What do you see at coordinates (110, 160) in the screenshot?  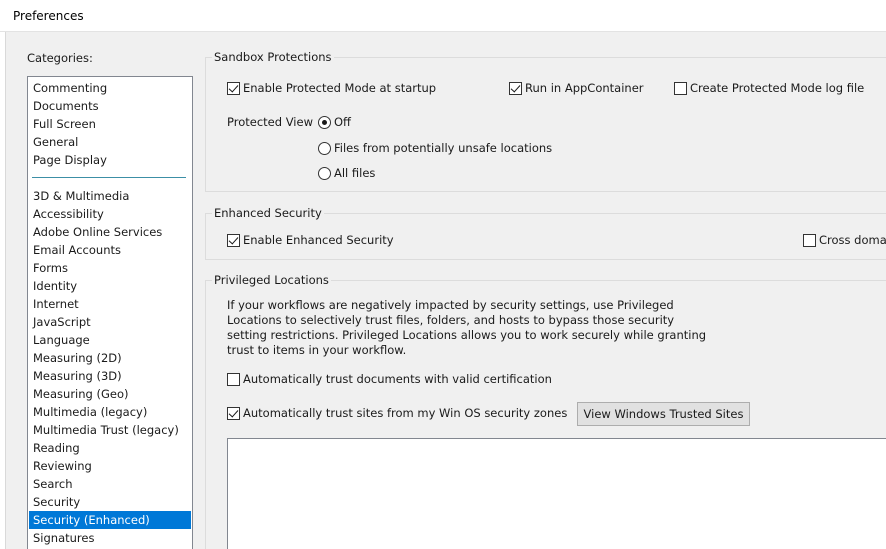 I see `category-item-page-display: Page Display` at bounding box center [110, 160].